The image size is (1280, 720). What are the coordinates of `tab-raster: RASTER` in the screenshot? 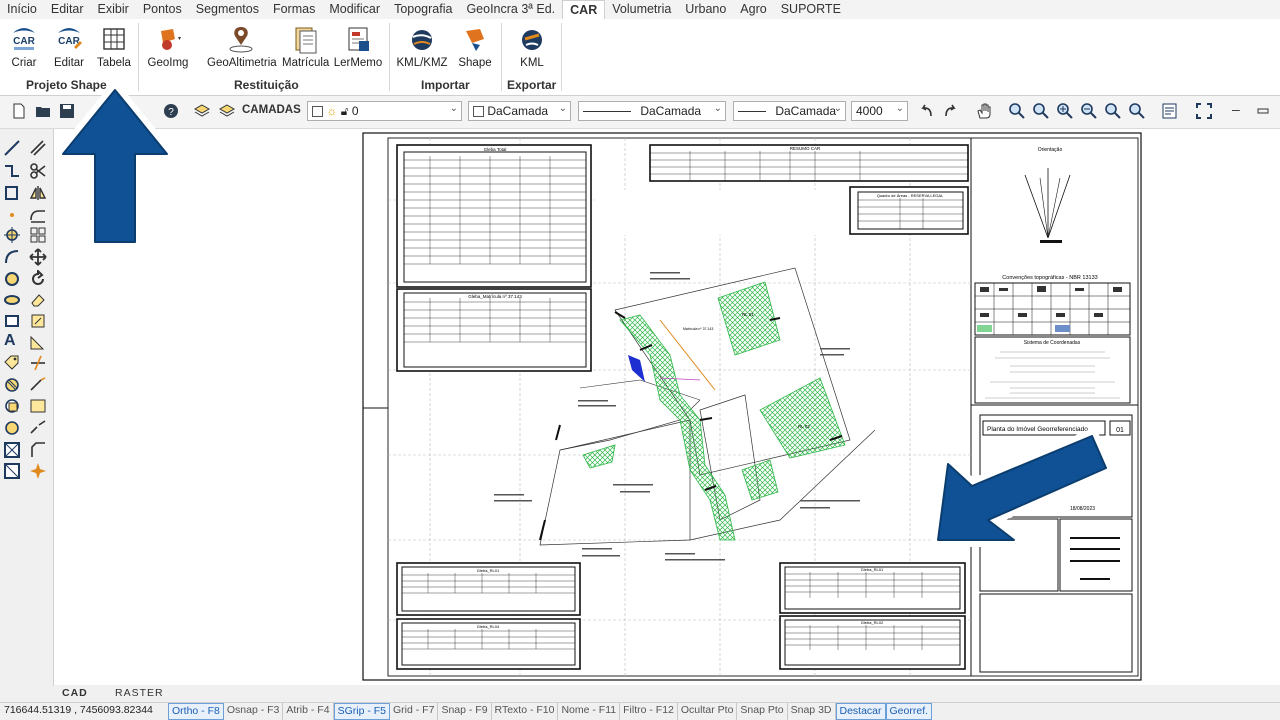 It's located at (139, 693).